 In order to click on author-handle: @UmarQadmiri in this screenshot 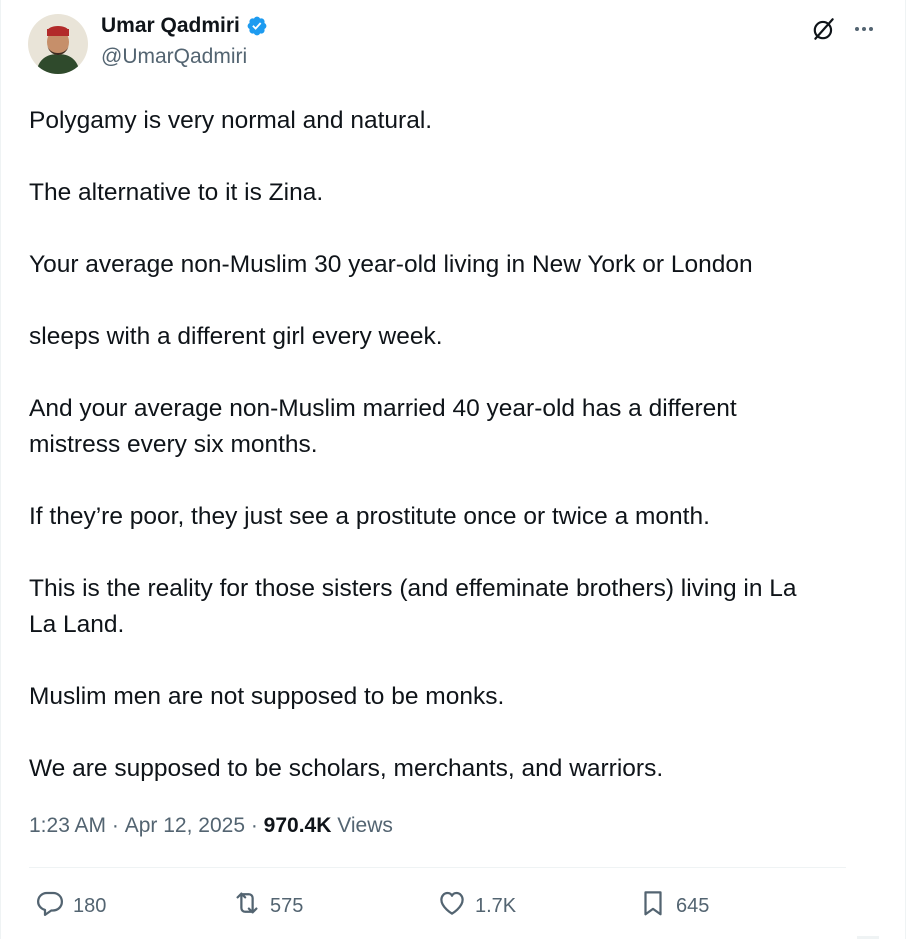, I will do `click(174, 57)`.